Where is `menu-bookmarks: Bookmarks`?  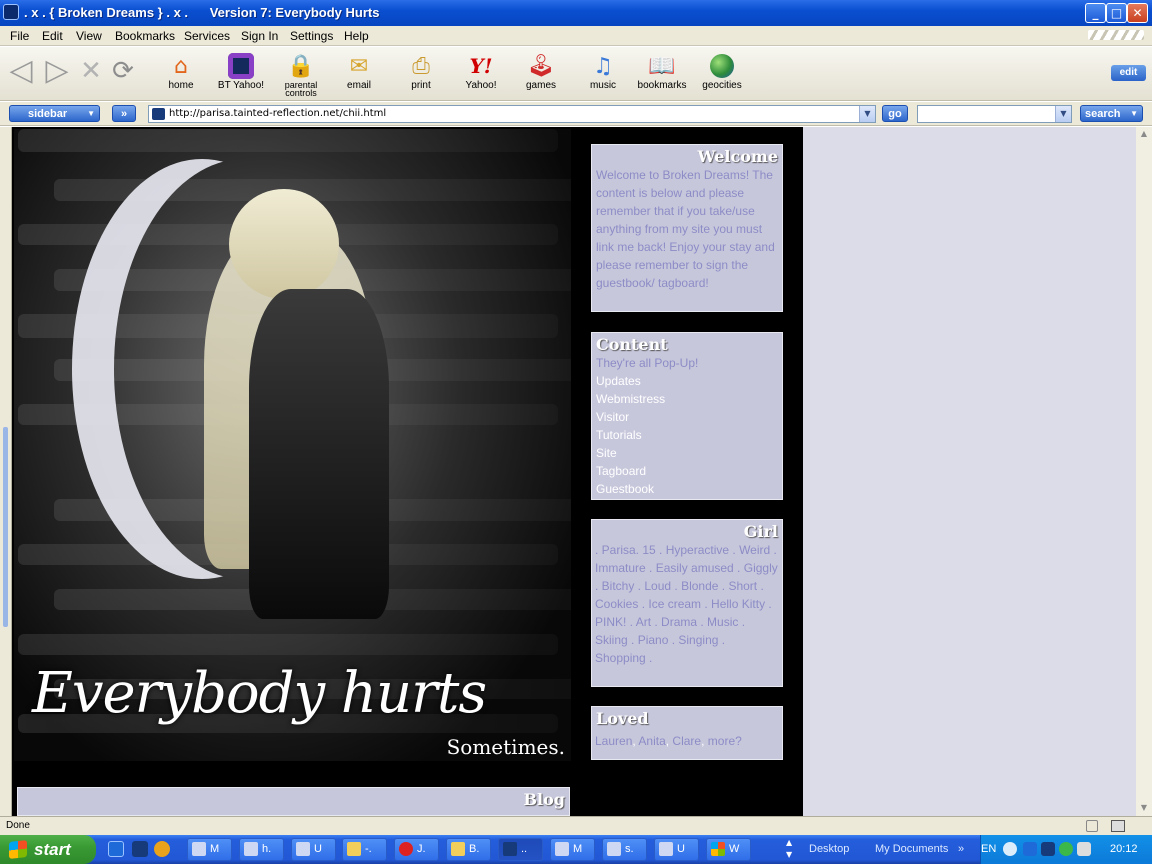
menu-bookmarks: Bookmarks is located at coordinates (145, 36).